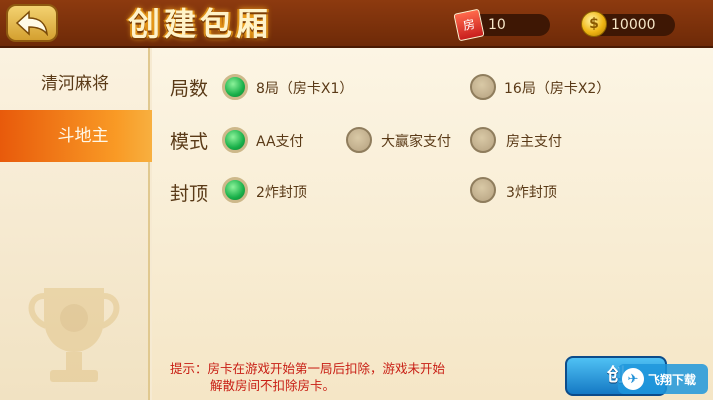  Describe the element at coordinates (633, 25) in the screenshot. I see `coin-count: 10000` at that location.